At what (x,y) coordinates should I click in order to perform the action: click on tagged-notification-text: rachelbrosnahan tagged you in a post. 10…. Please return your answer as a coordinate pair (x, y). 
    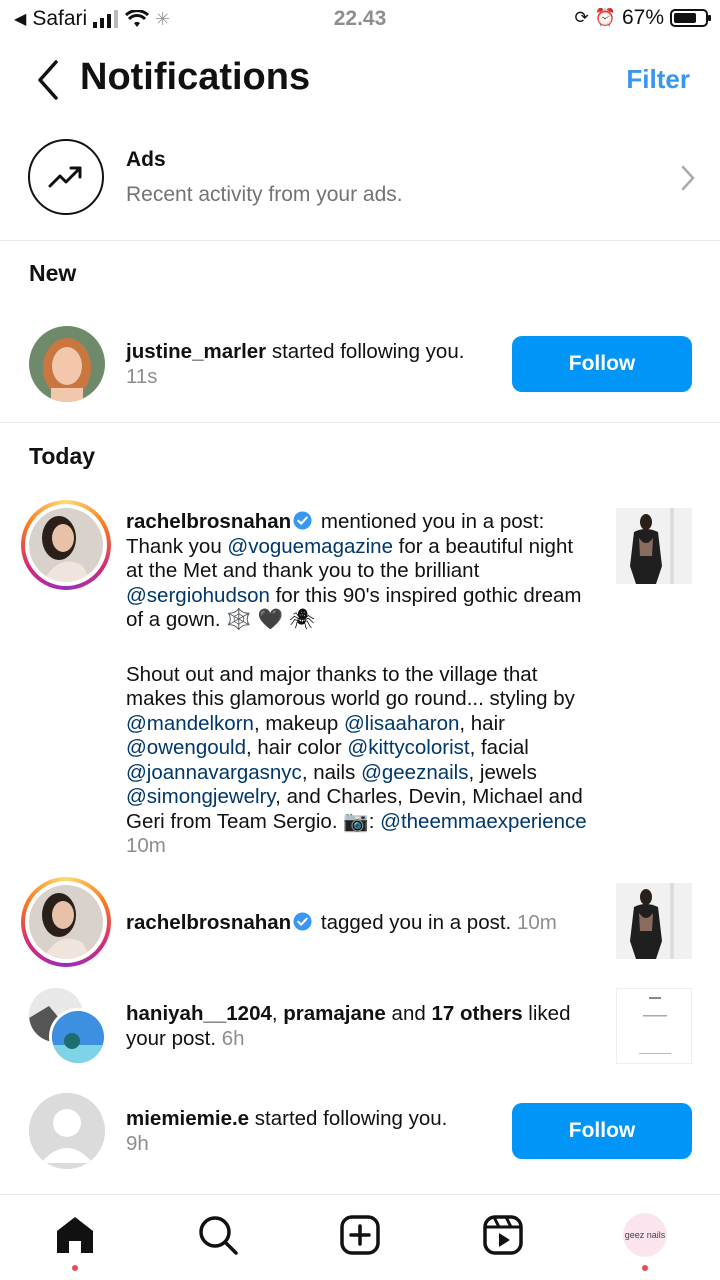
    Looking at the image, I should click on (360, 923).